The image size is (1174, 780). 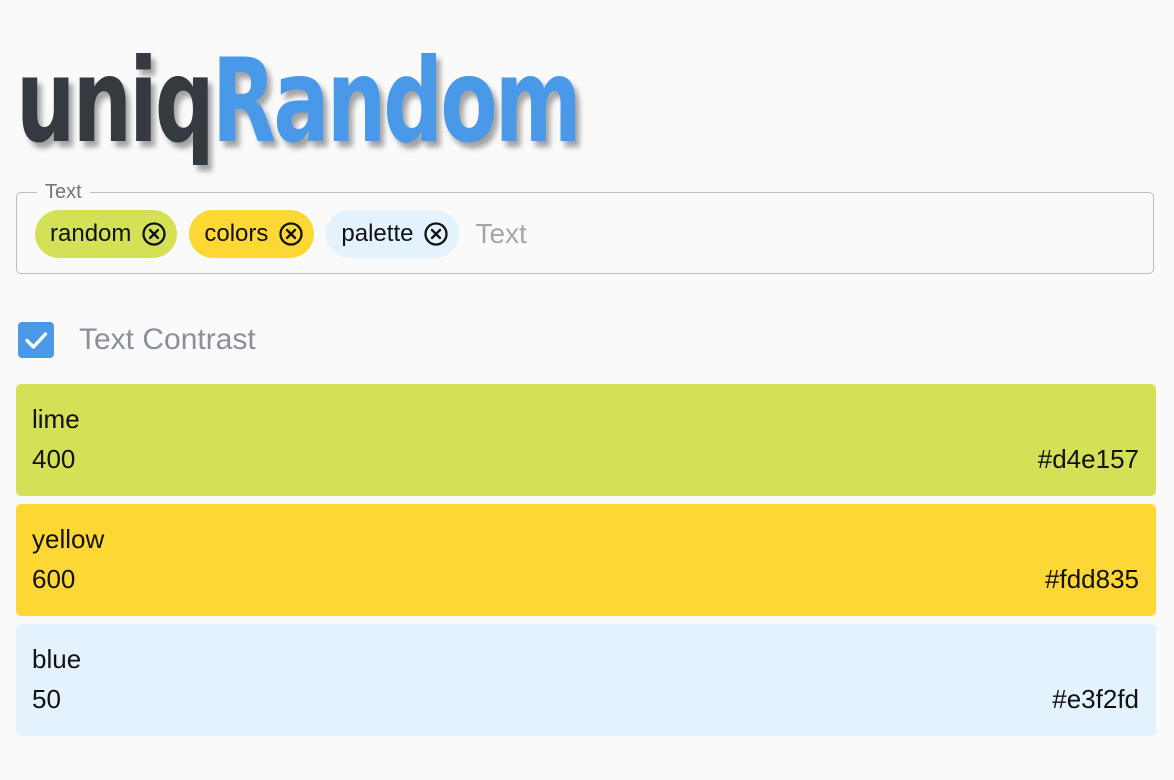 I want to click on chip-colors: colors, so click(x=252, y=234).